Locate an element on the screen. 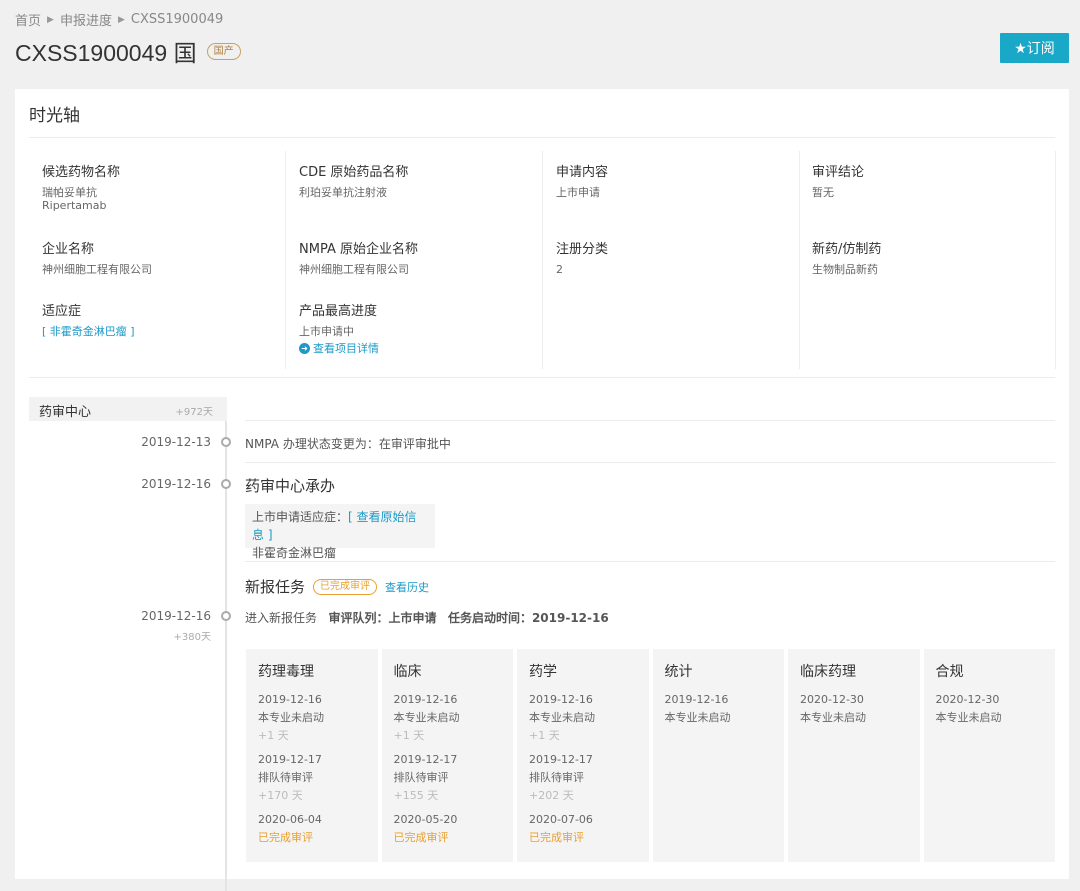  discipline-name: 临床 is located at coordinates (407, 672).